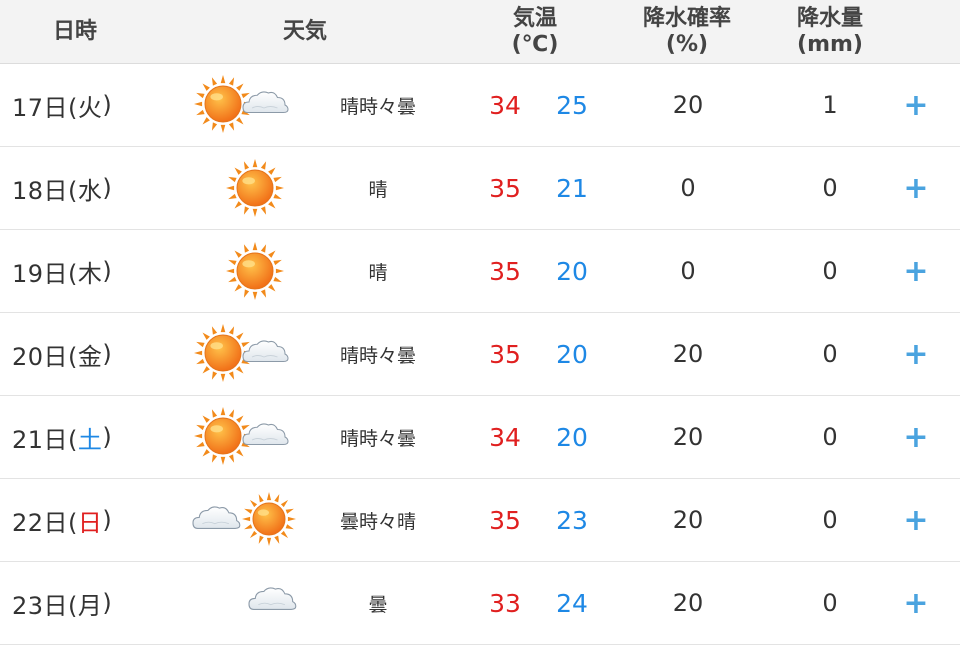 Image resolution: width=960 pixels, height=645 pixels. Describe the element at coordinates (377, 521) in the screenshot. I see `weather-text: 曇時々晴` at that location.